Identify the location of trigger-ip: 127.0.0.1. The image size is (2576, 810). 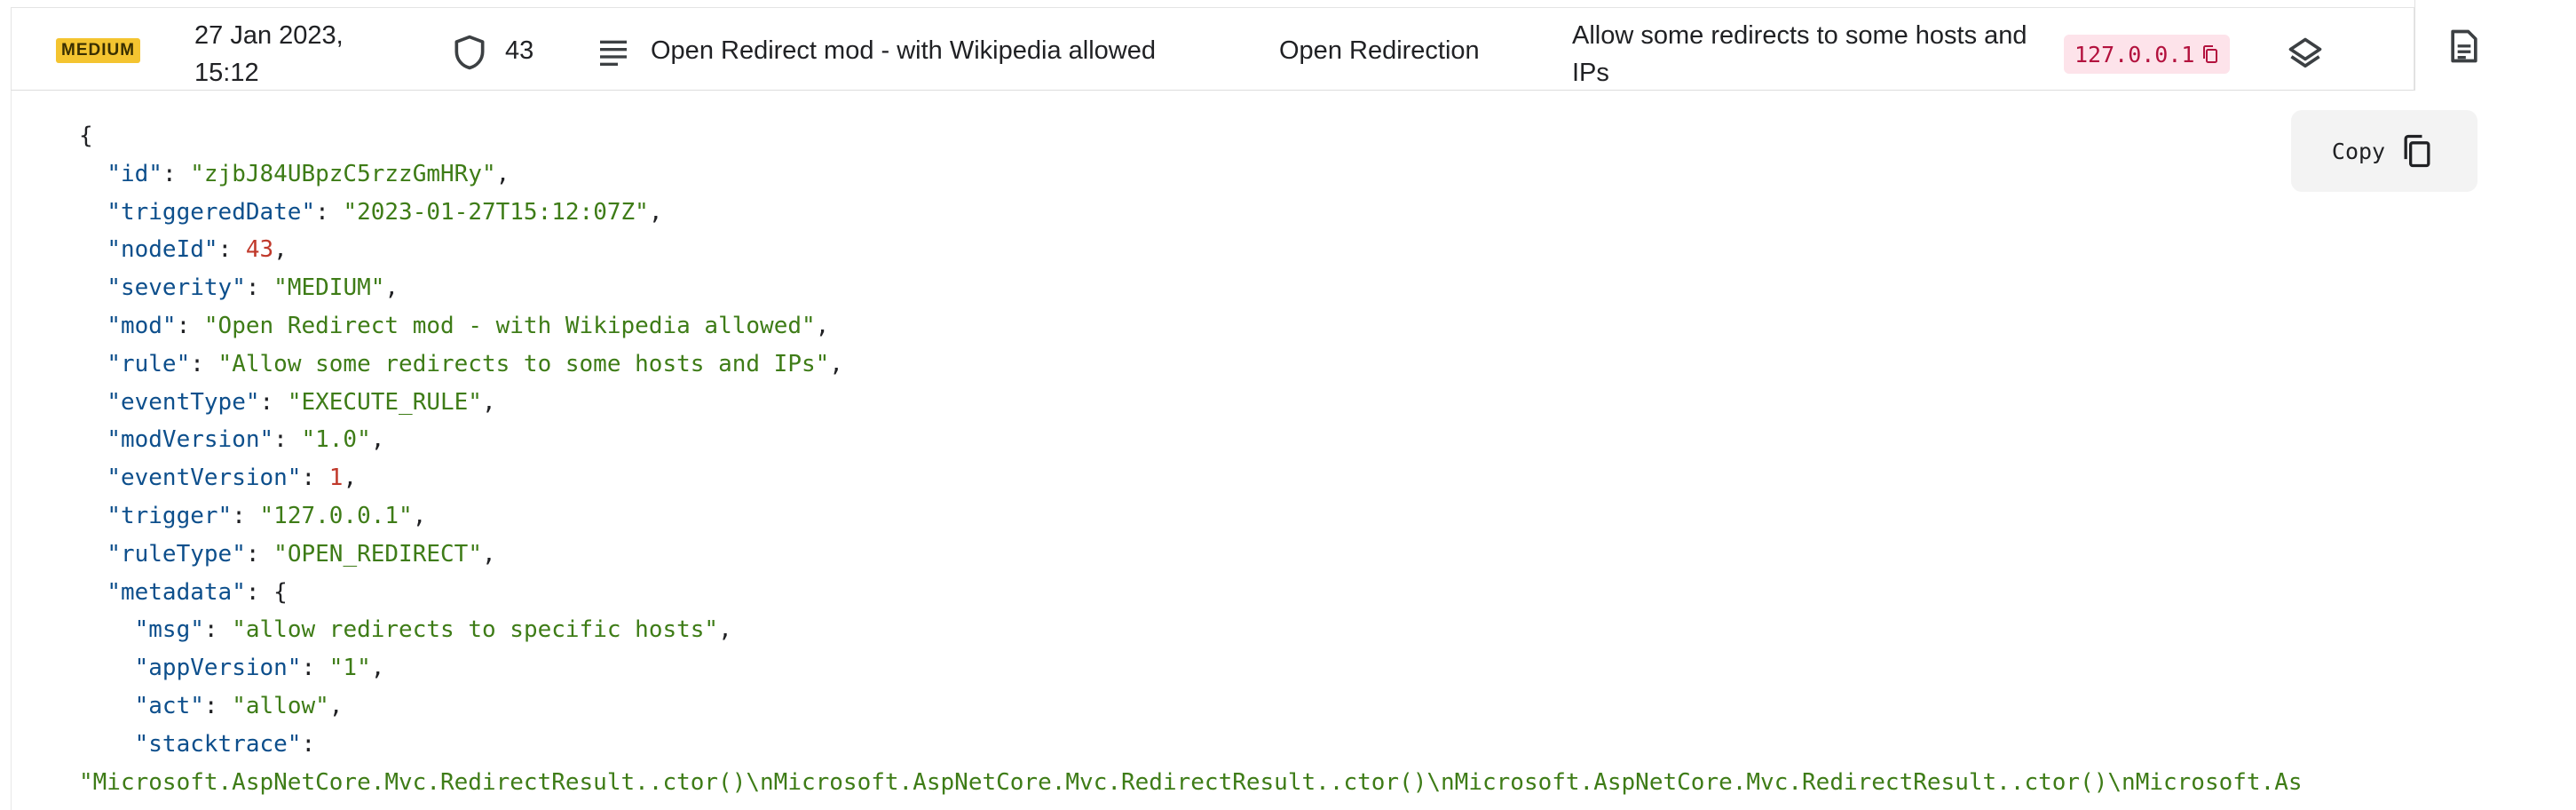
(2134, 55).